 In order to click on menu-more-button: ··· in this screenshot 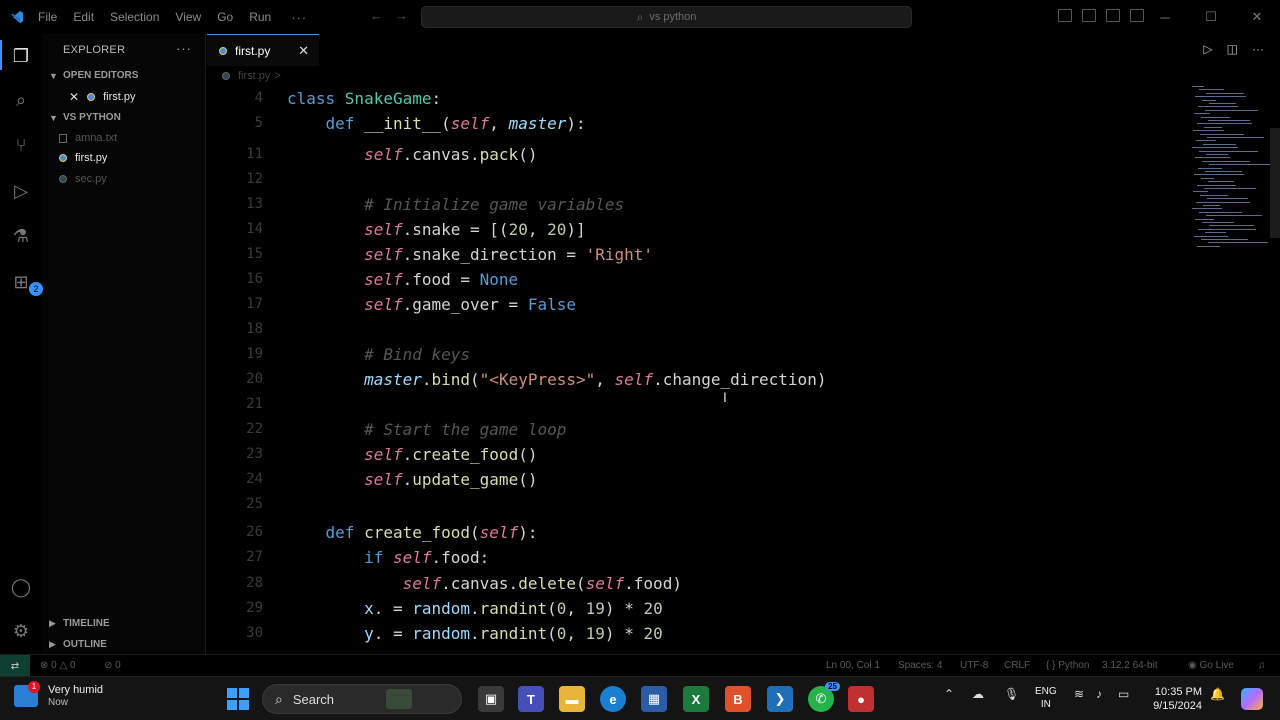, I will do `click(299, 17)`.